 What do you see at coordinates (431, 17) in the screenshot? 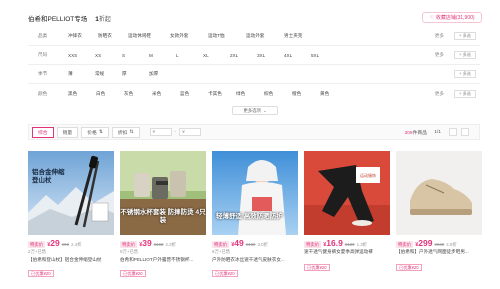
I see `heart-icon: ♡` at bounding box center [431, 17].